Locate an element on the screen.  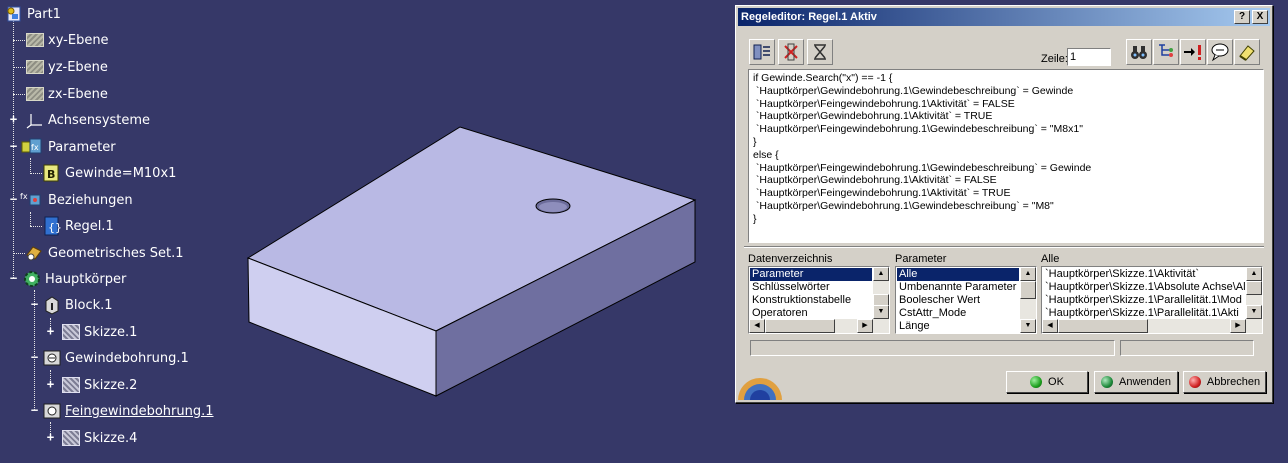
tree-node-threaded-hole: Gewindebohrung.1 is located at coordinates (115, 358).